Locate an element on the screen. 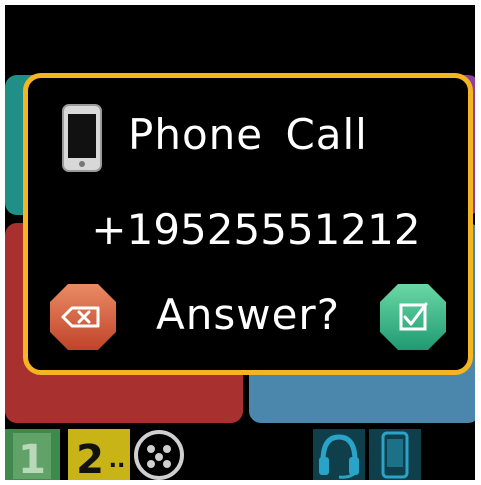  slot-2-icon: 2 .. is located at coordinates (99, 453).